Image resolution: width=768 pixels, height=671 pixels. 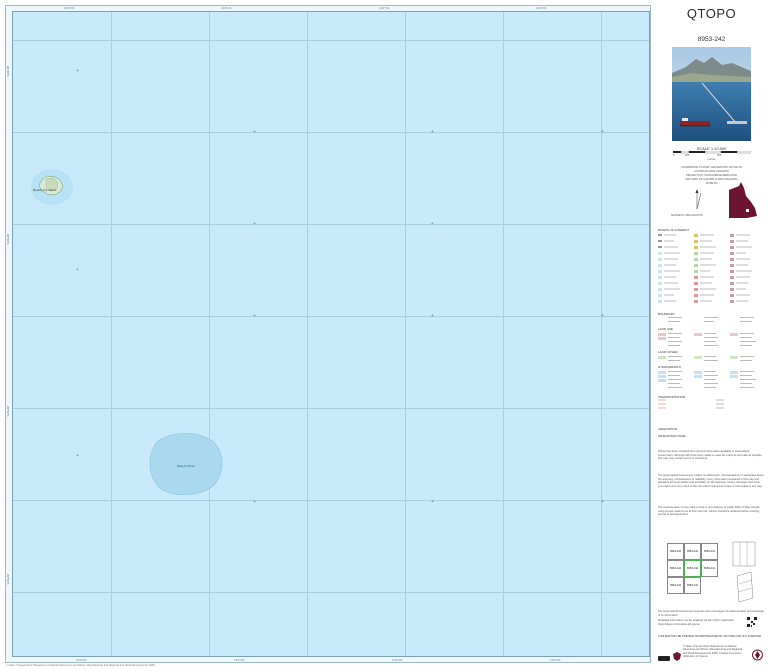 What do you see at coordinates (705, 268) in the screenshot?
I see `legend-symbols-roads` at bounding box center [705, 268].